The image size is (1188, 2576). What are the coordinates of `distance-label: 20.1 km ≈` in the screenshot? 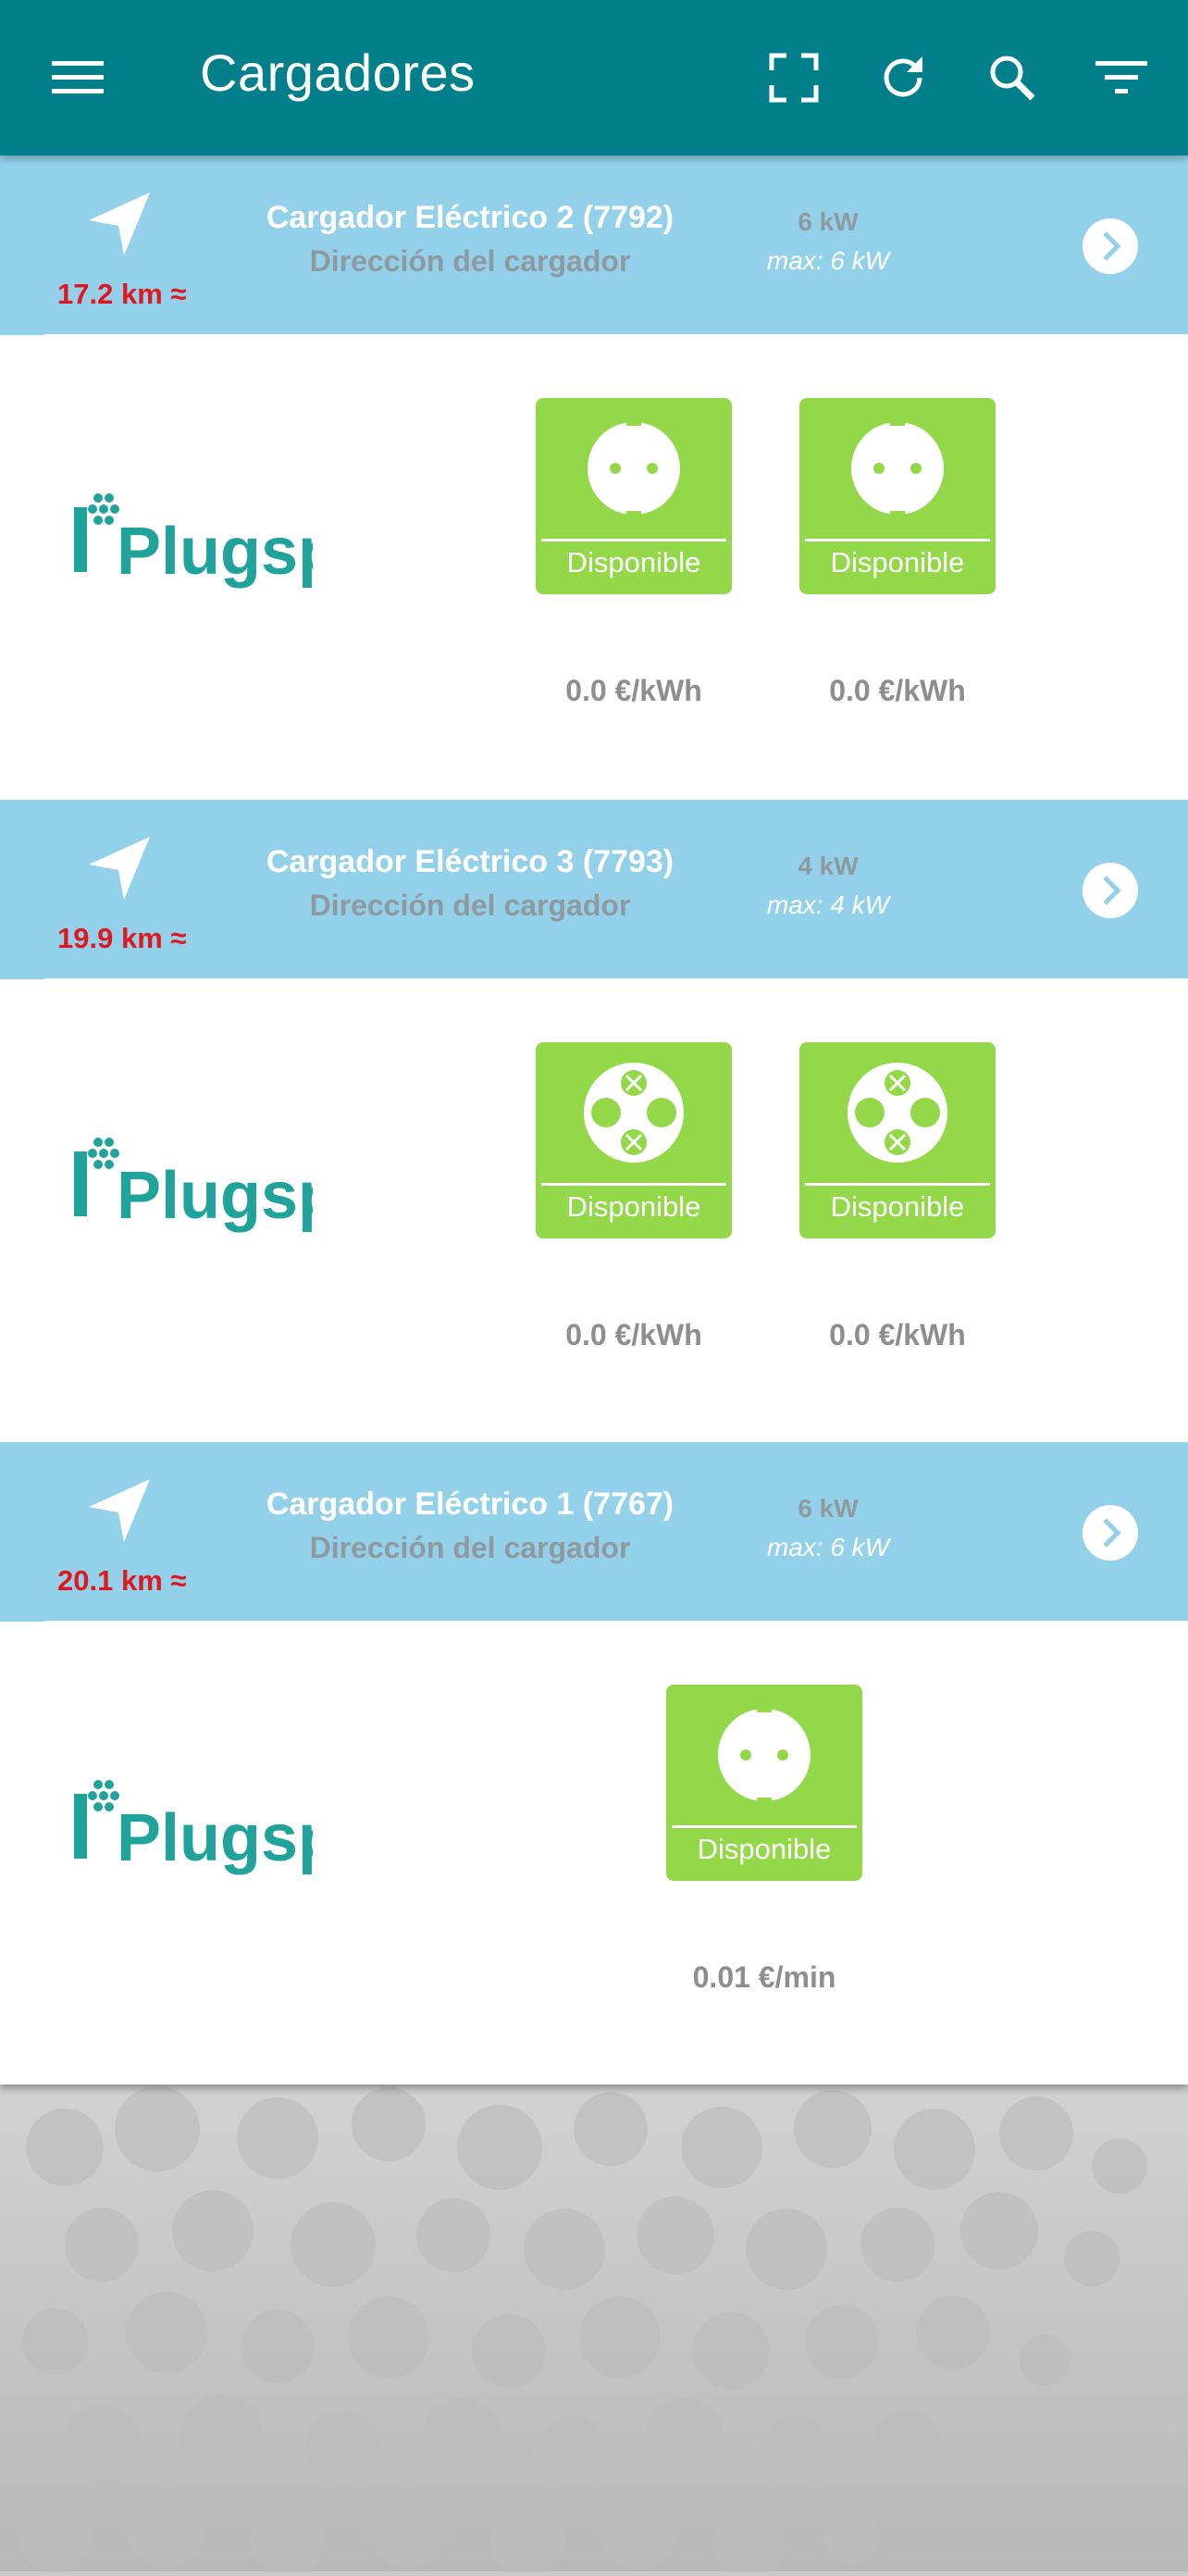 It's located at (122, 1580).